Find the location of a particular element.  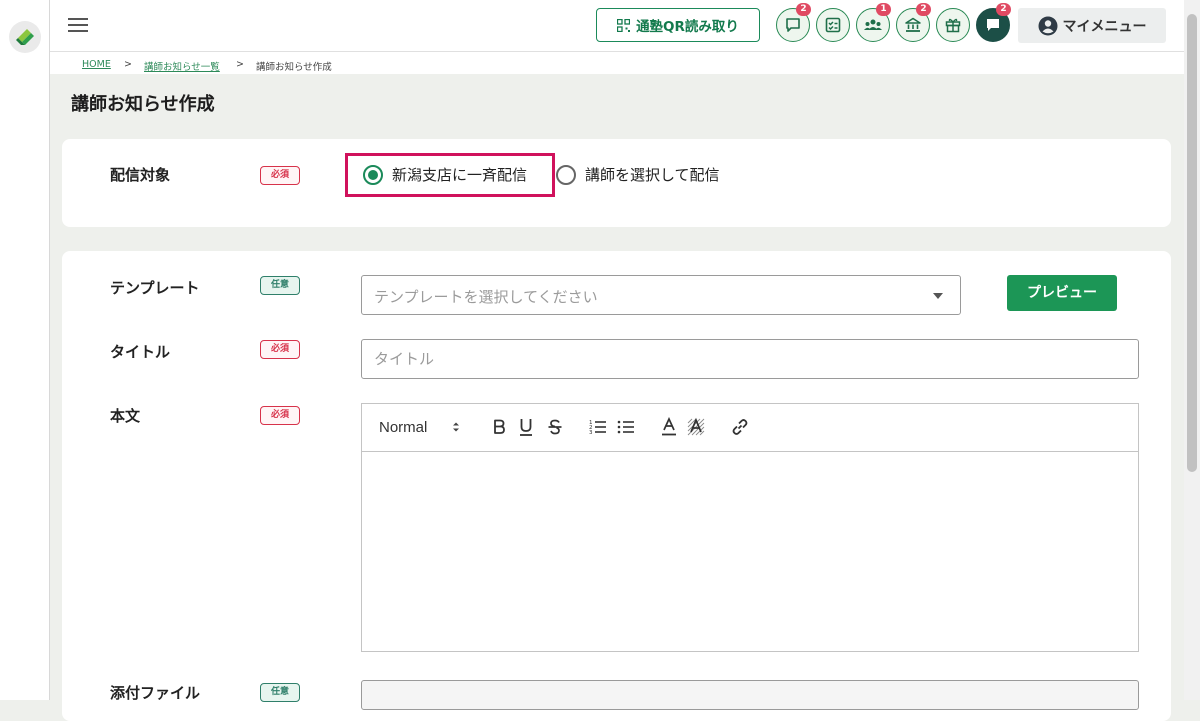

people-icon is located at coordinates (873, 24).